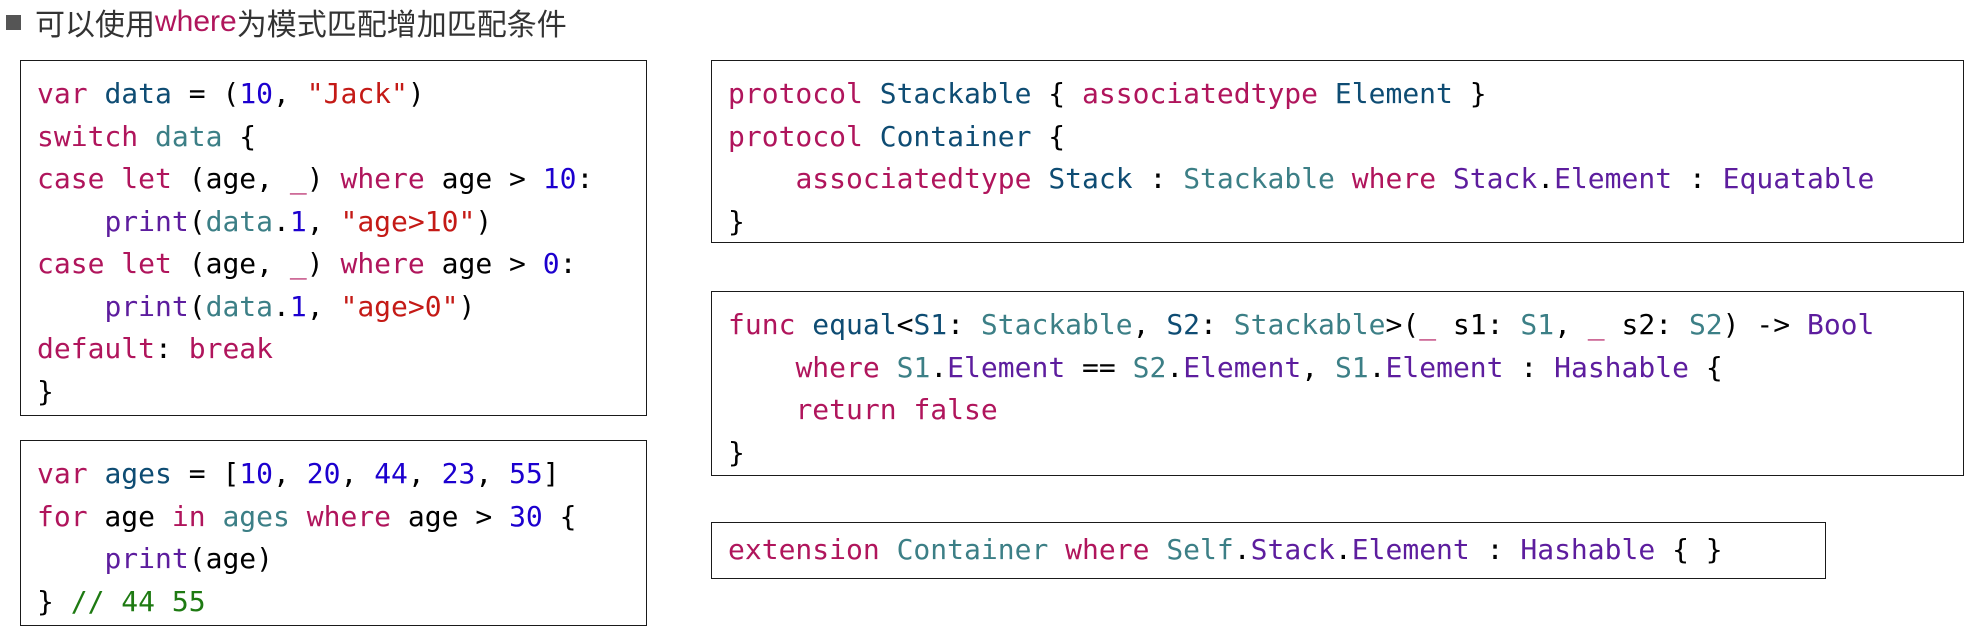 This screenshot has width=1970, height=632. Describe the element at coordinates (972, 549) in the screenshot. I see `code-token: Container` at that location.